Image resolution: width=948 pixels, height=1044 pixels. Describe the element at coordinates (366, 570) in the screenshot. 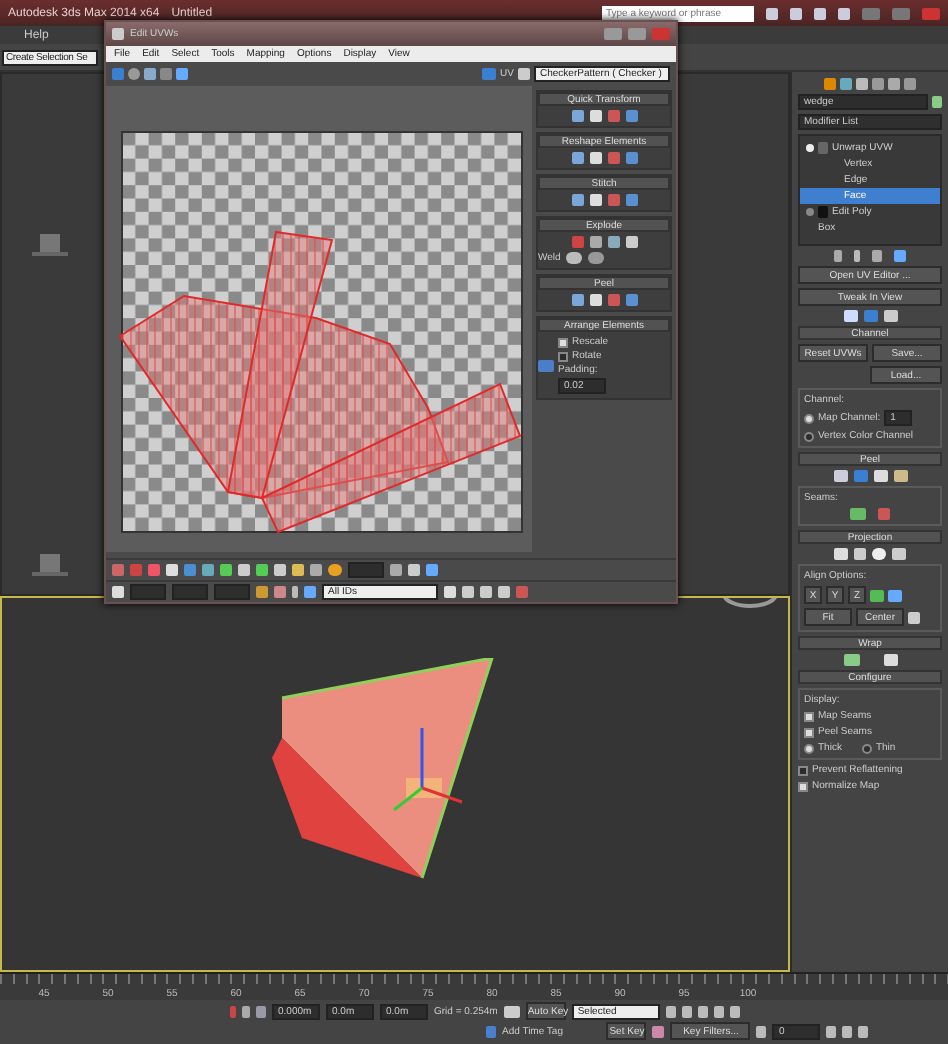

I see `value-field` at that location.